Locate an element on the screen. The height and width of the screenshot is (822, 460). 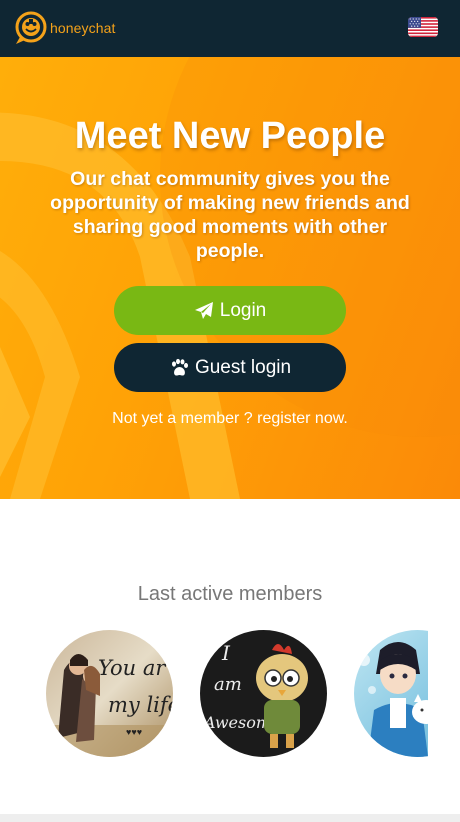
svg-text: my life is located at coordinates (140, 705).